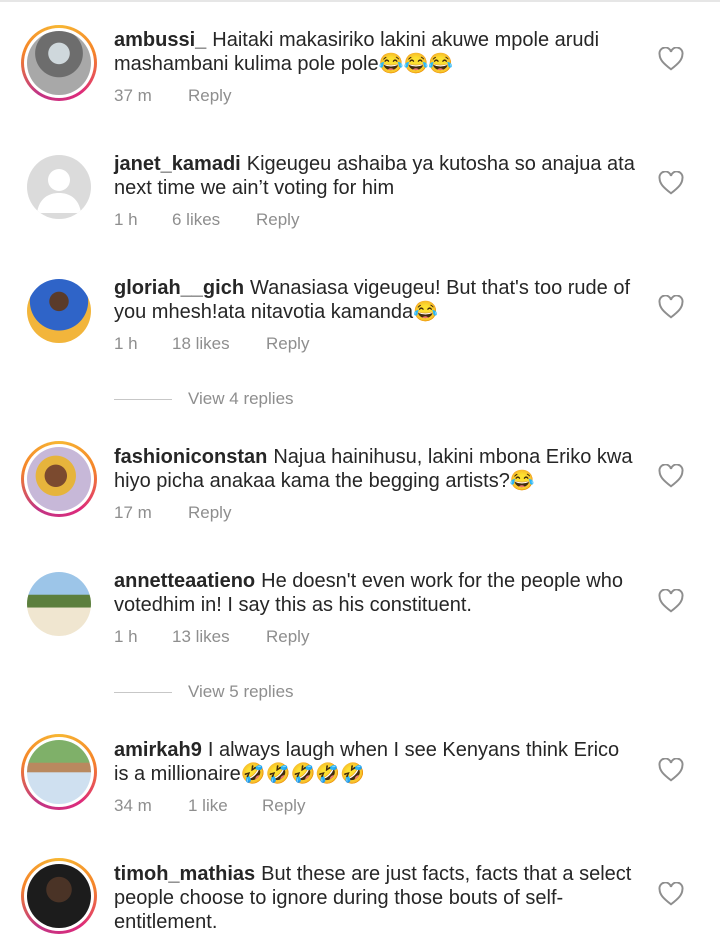 The height and width of the screenshot is (949, 720). What do you see at coordinates (225, 806) in the screenshot?
I see `comment-likes: 1 like` at bounding box center [225, 806].